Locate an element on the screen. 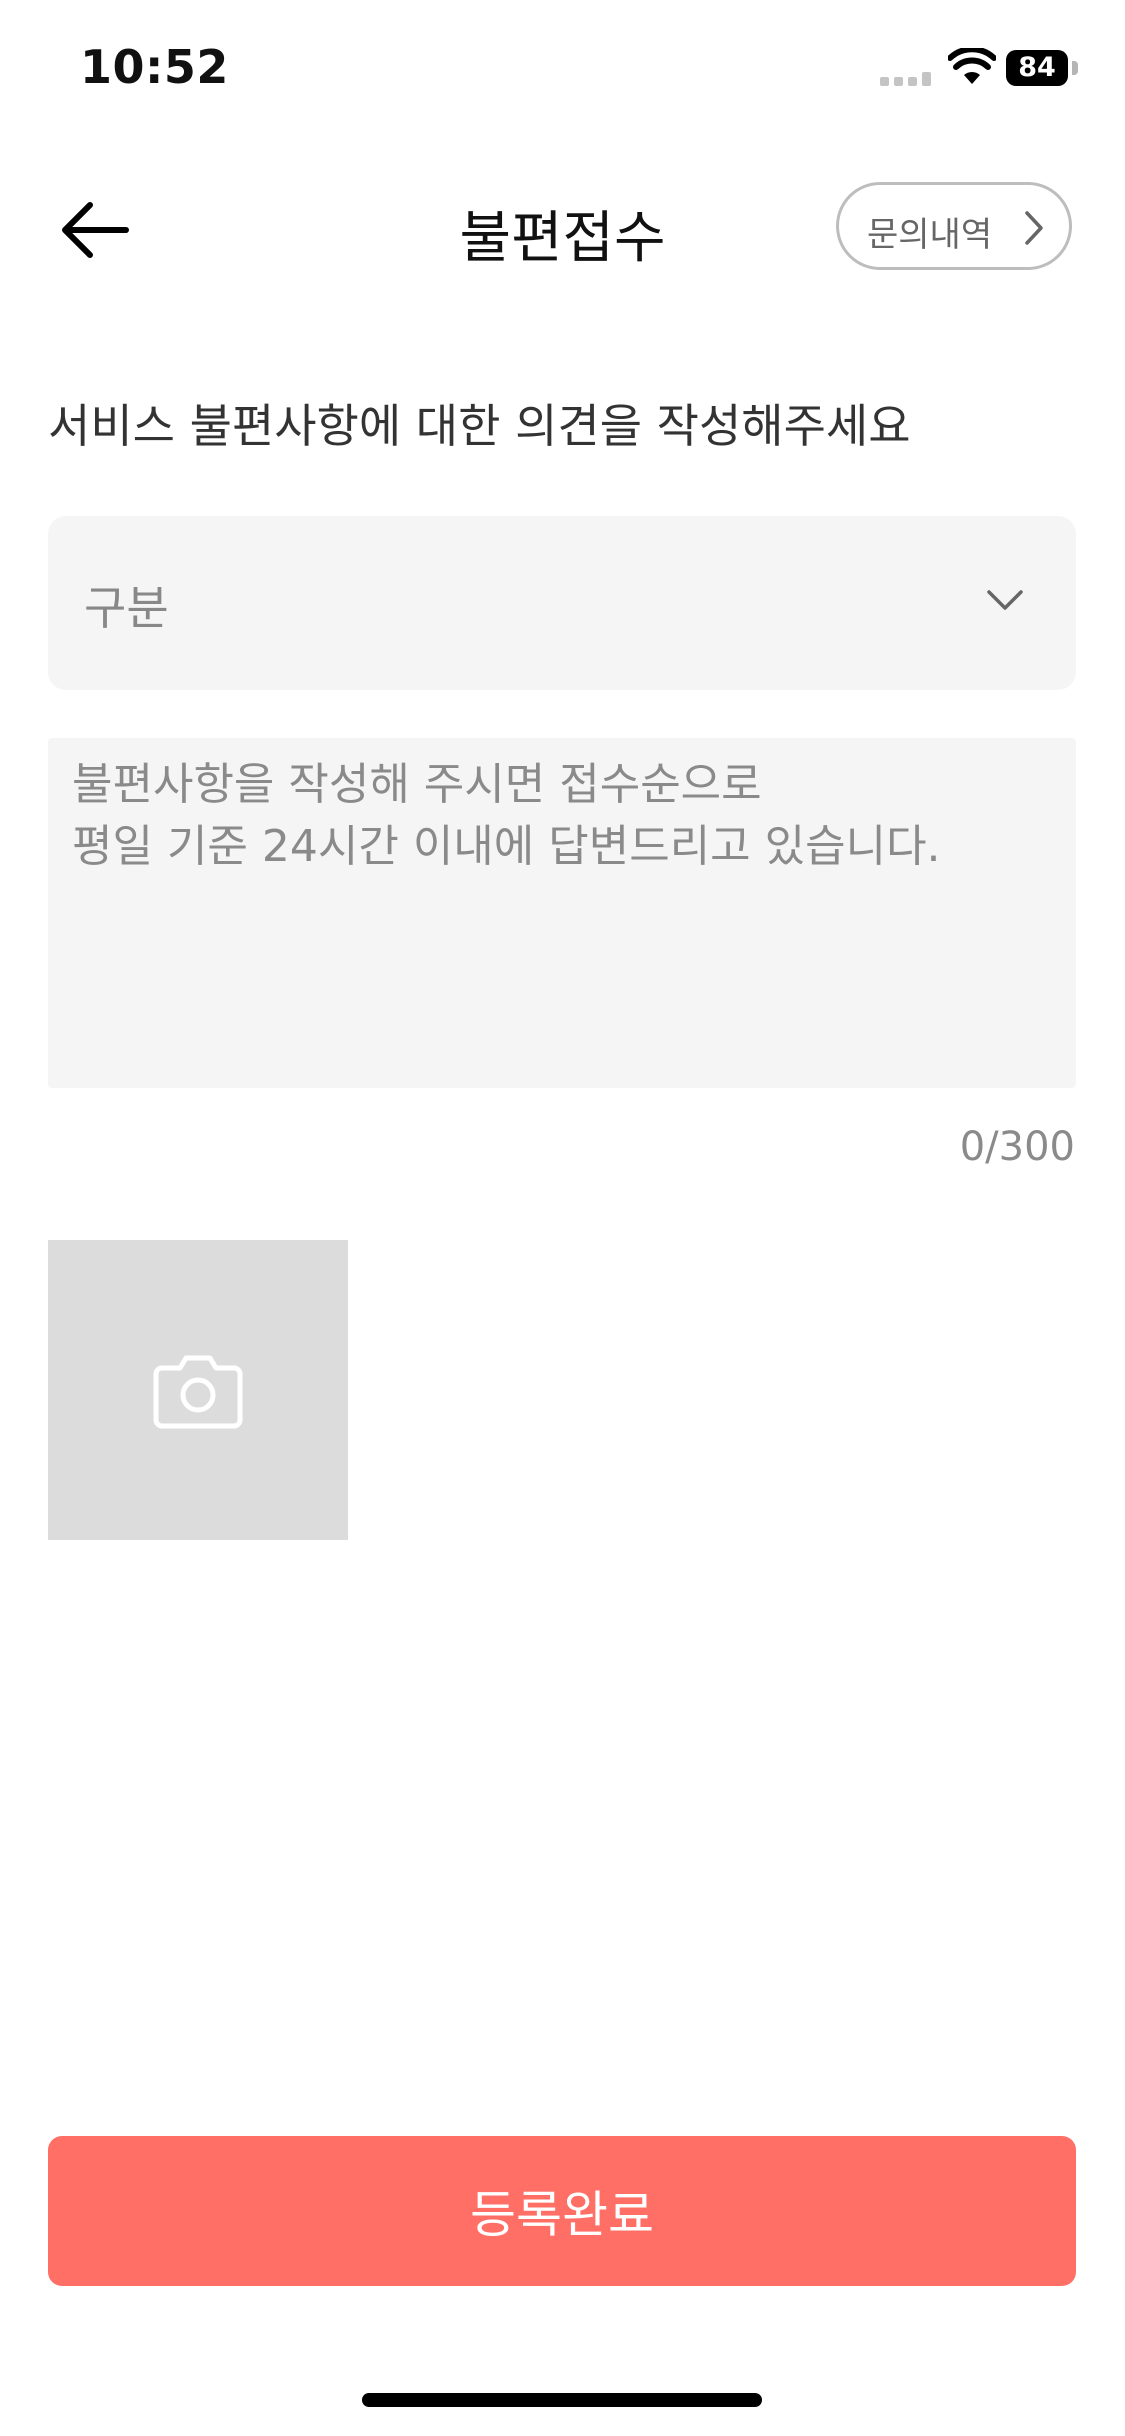 The height and width of the screenshot is (2436, 1125). status-bar: 10:52 84 is located at coordinates (562, 70).